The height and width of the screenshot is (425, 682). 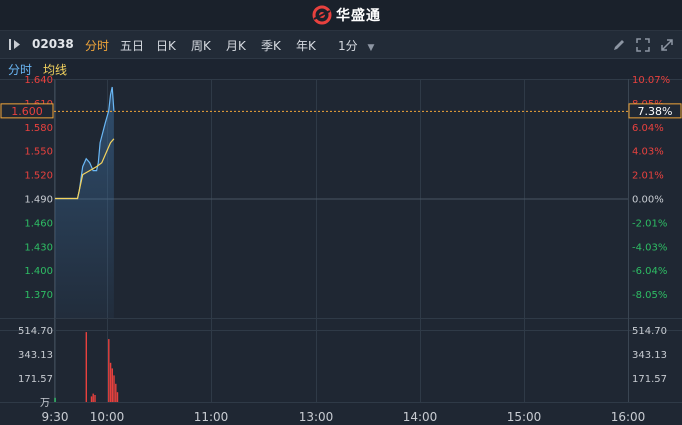 What do you see at coordinates (38, 128) in the screenshot?
I see `price-tick-label: 1.580` at bounding box center [38, 128].